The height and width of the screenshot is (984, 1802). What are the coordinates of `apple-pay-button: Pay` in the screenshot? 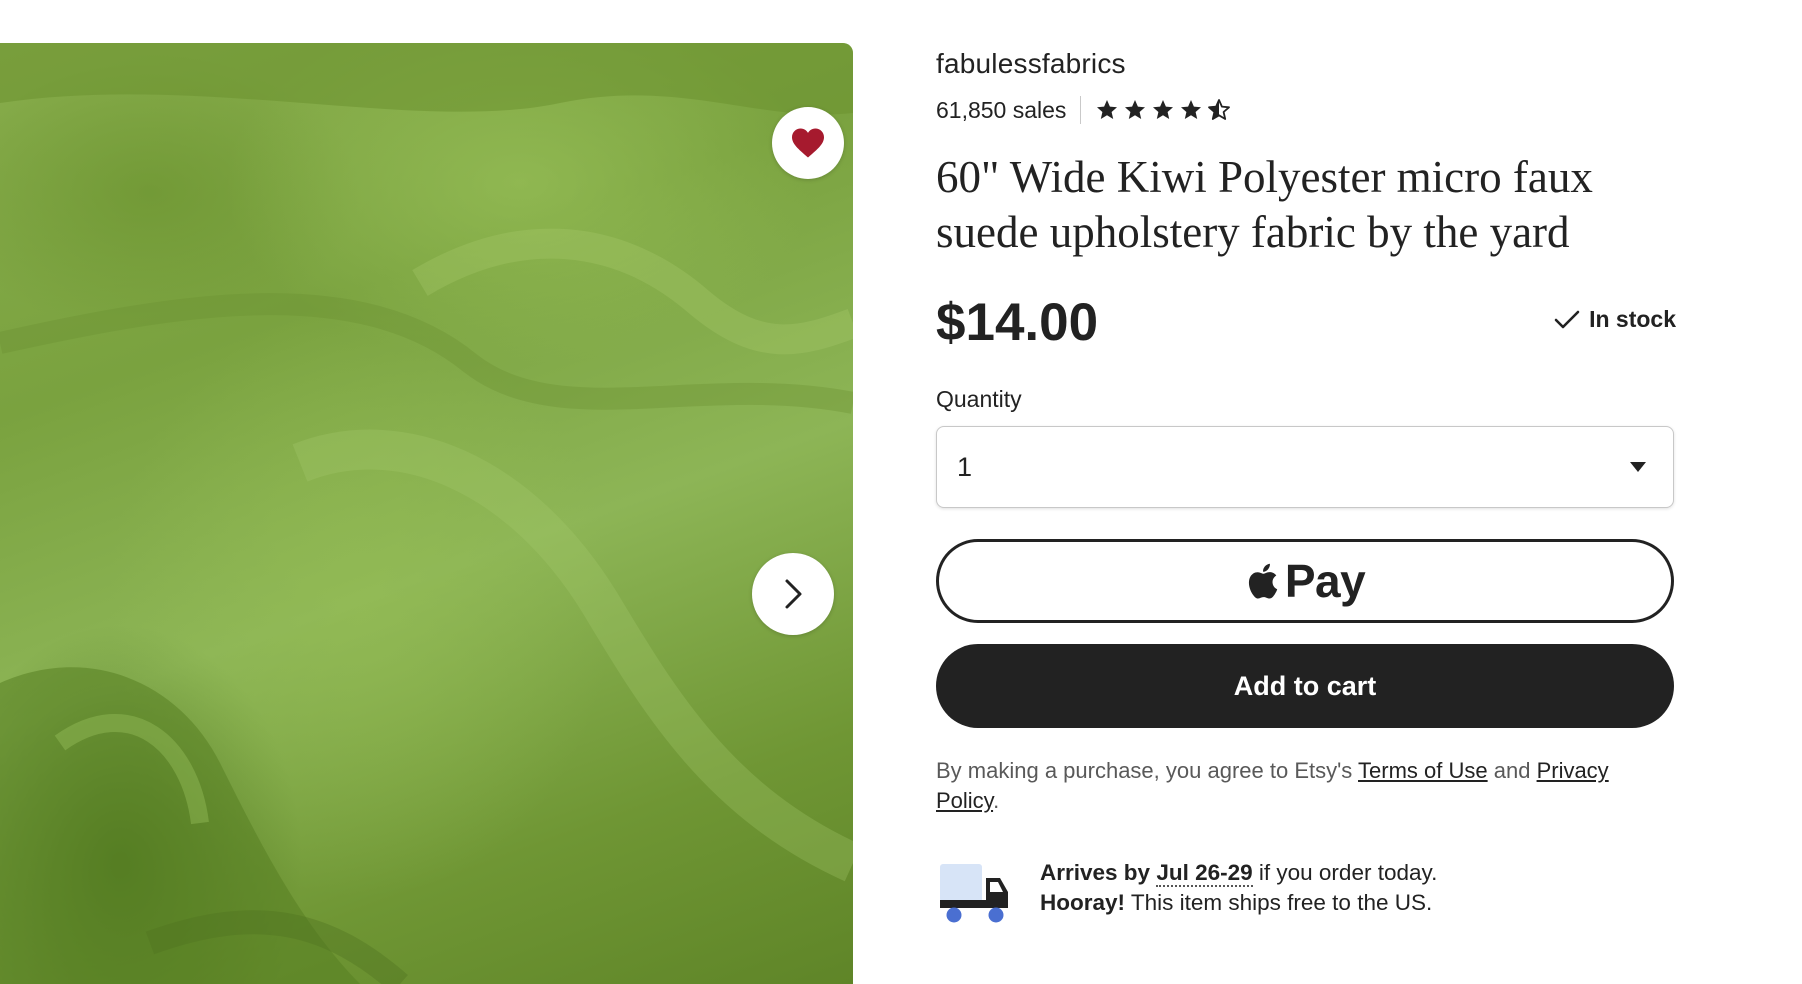 It's located at (1305, 581).